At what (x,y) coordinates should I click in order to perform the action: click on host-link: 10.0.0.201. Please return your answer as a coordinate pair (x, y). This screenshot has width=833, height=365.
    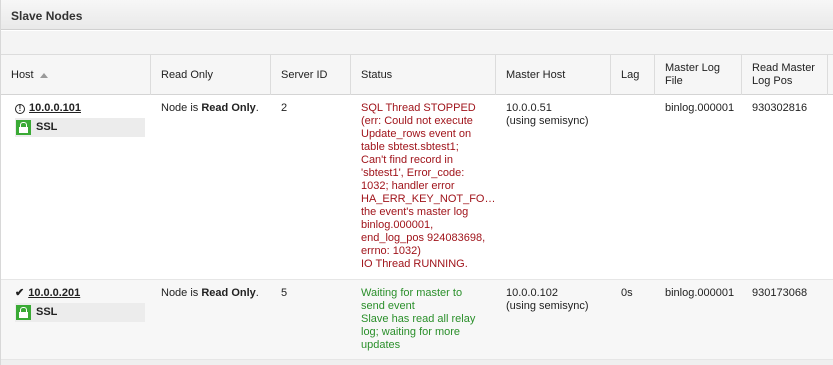
    Looking at the image, I should click on (54, 293).